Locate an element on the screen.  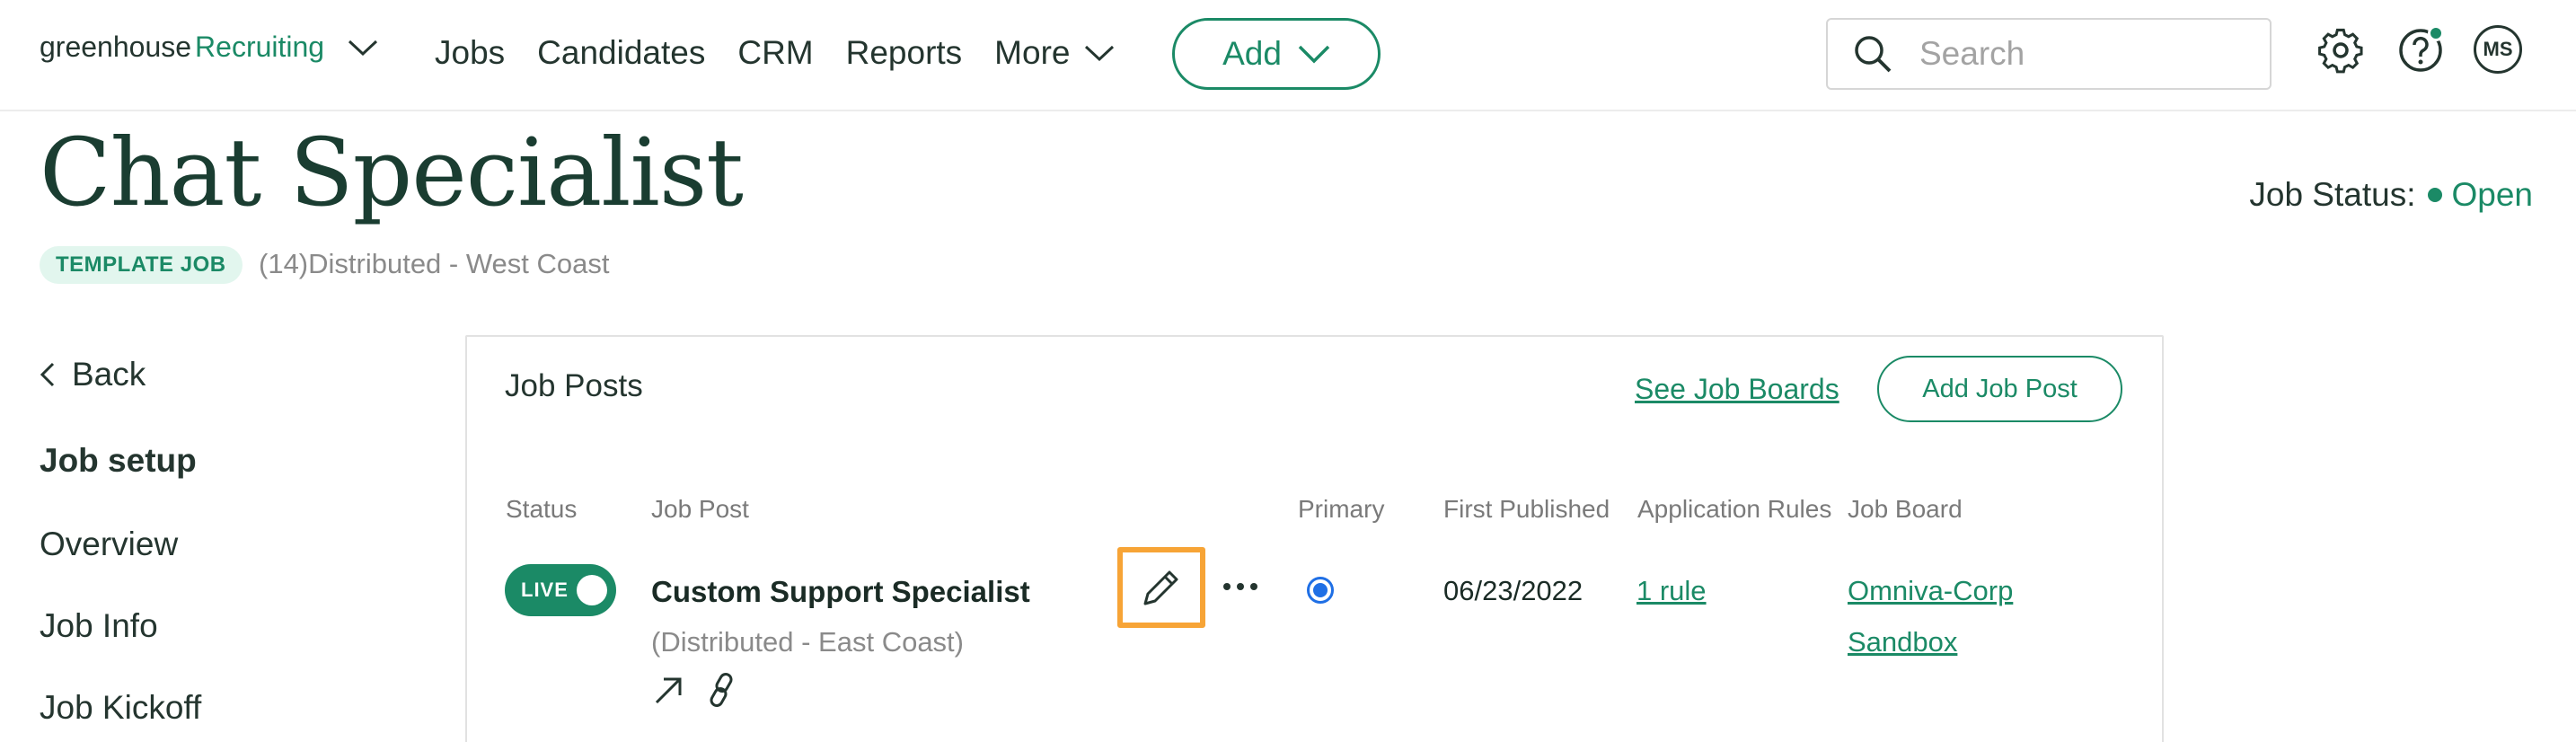
column-header-status: Status is located at coordinates (542, 509).